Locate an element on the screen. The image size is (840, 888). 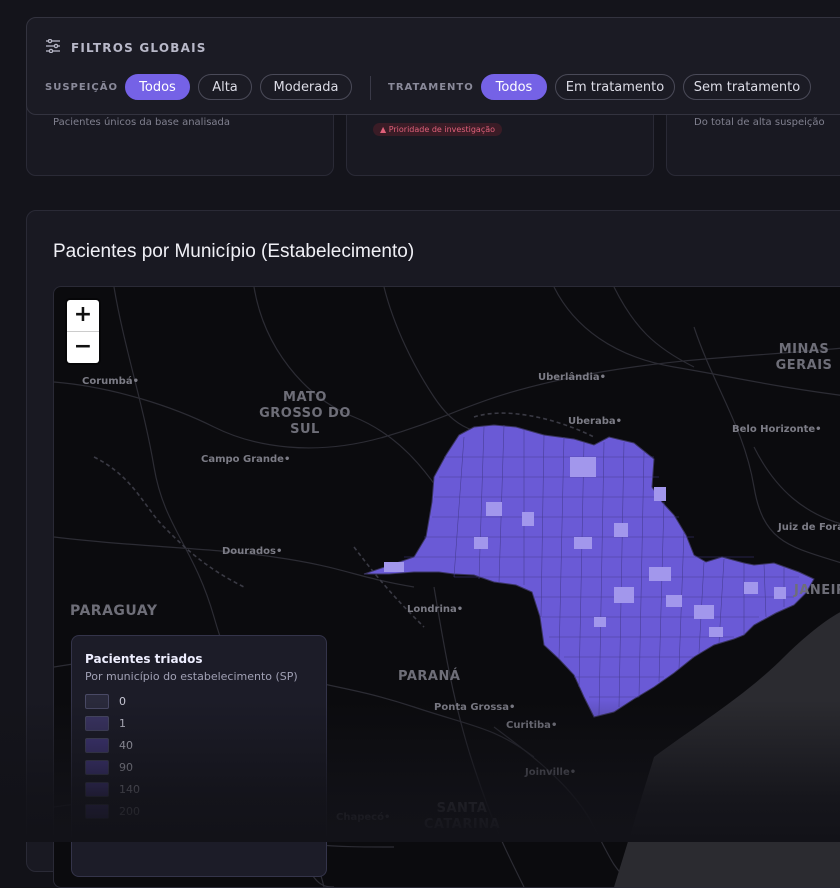
map-label-curitiba: Curitiba• is located at coordinates (532, 725).